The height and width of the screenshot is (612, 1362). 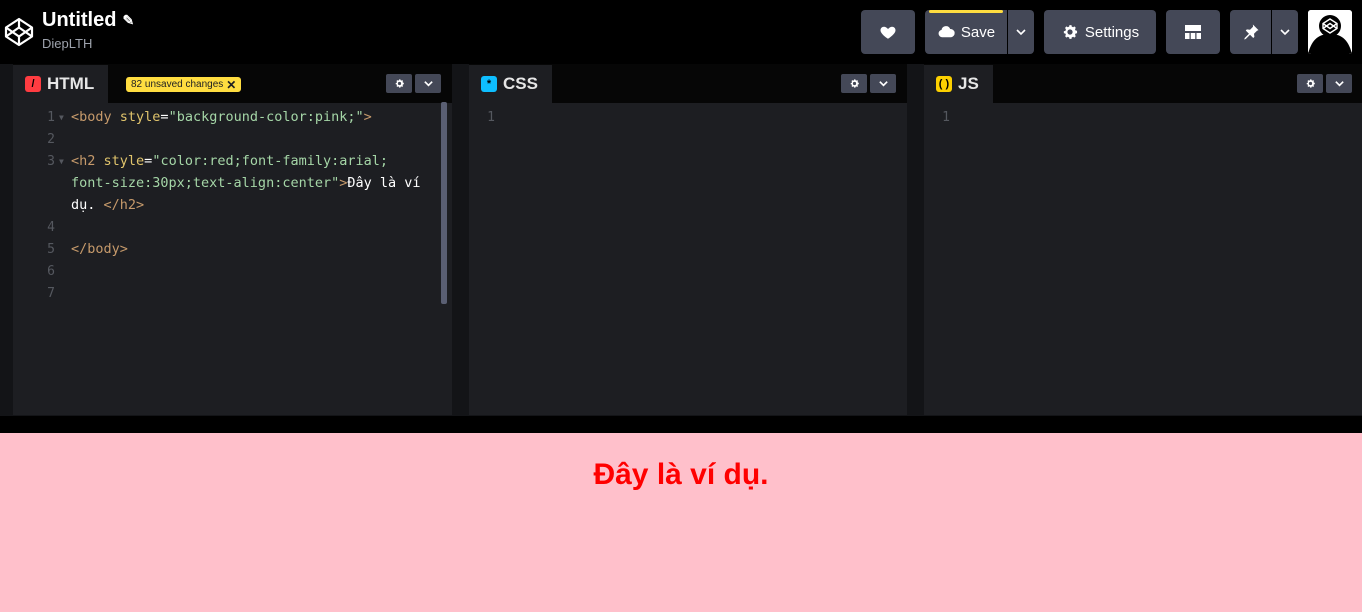 I want to click on heart-button, so click(x=888, y=32).